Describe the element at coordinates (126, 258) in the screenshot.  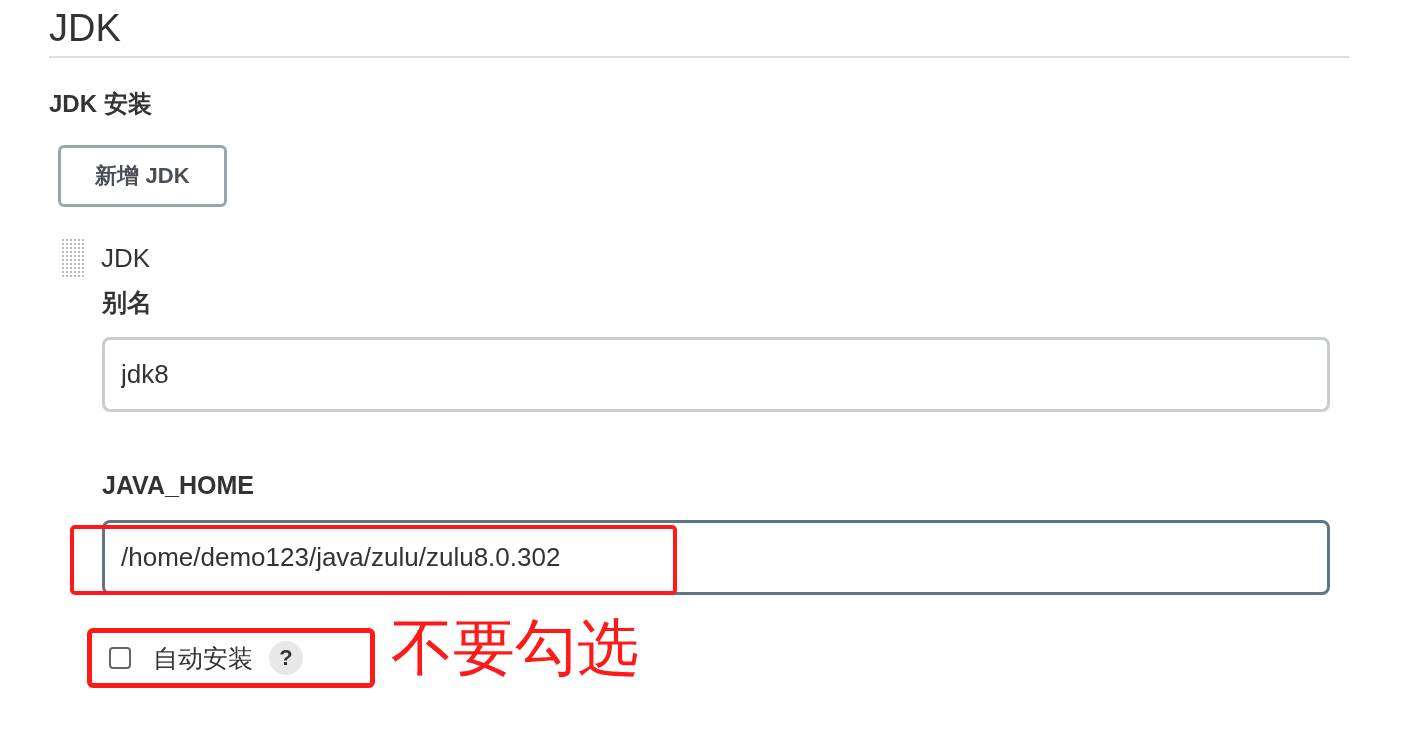
I see `item-title: JDK` at that location.